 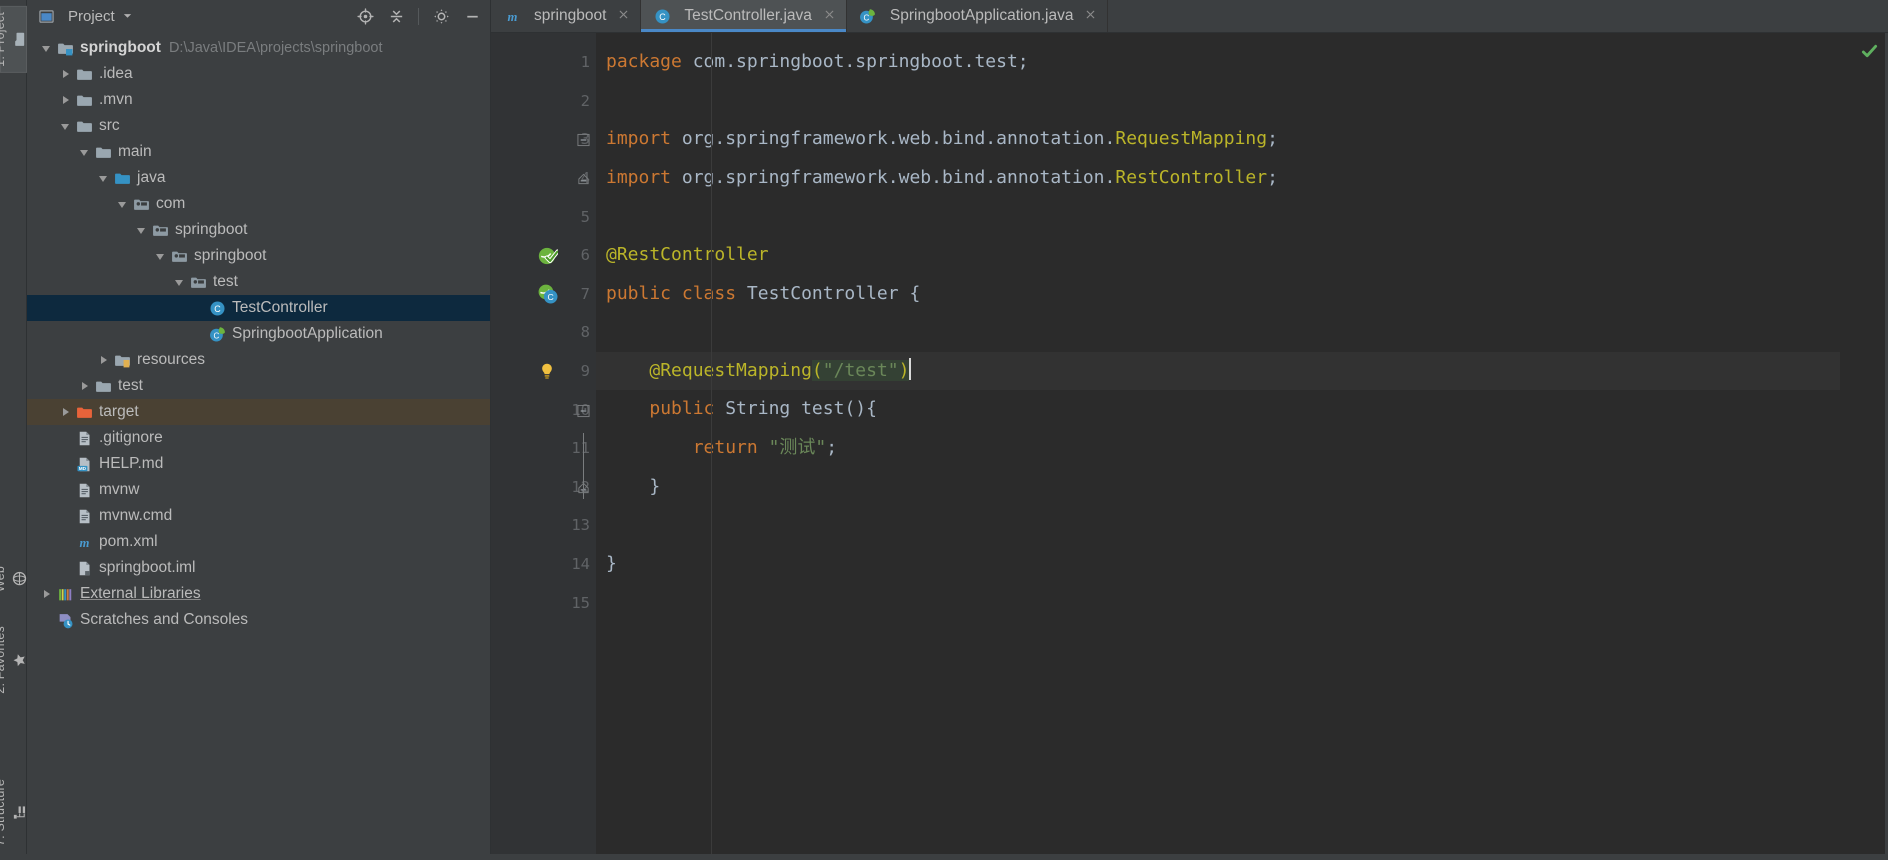 I want to click on tree-row: C TestController, so click(x=258, y=308).